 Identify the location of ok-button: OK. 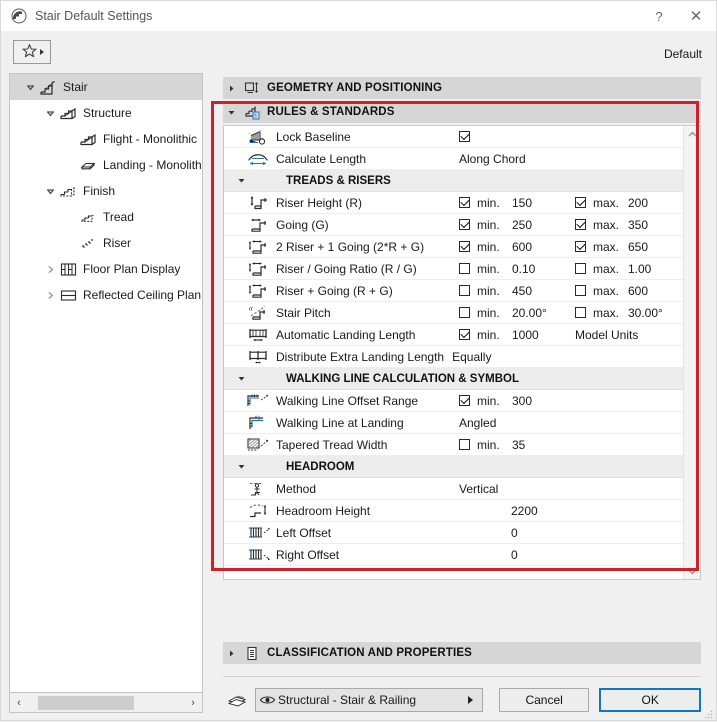
(650, 700).